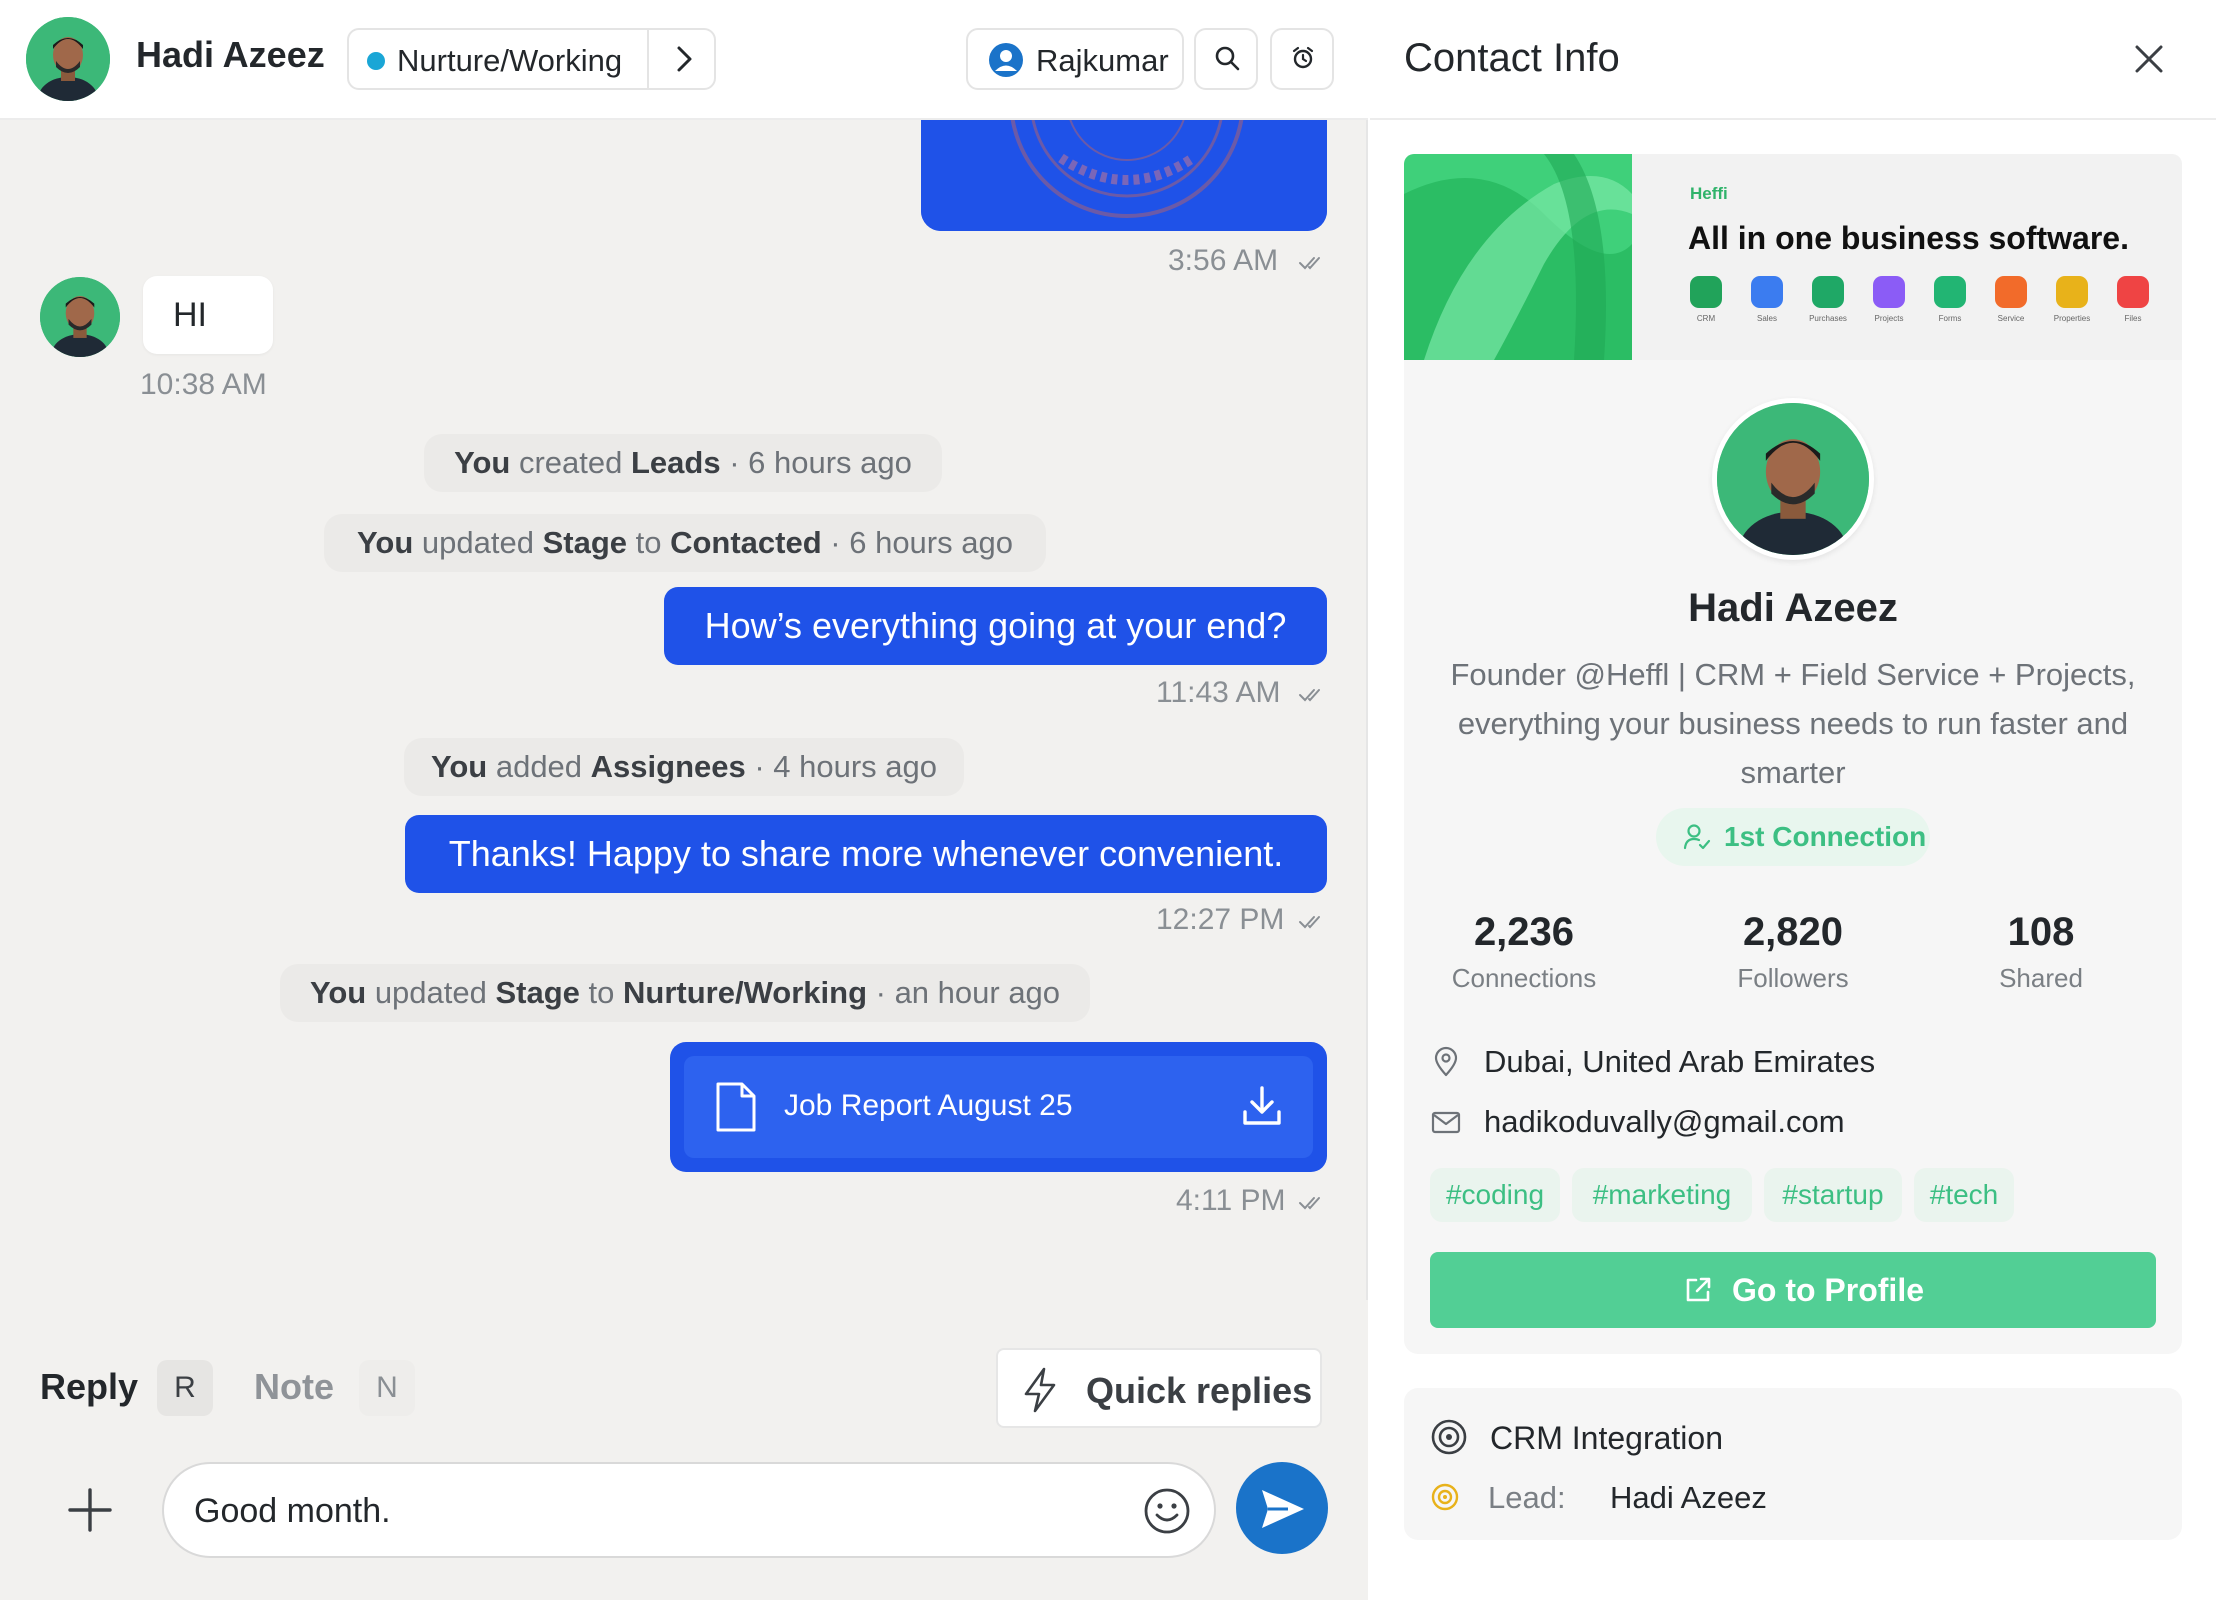  Describe the element at coordinates (208, 315) in the screenshot. I see `incoming-message: HI` at that location.